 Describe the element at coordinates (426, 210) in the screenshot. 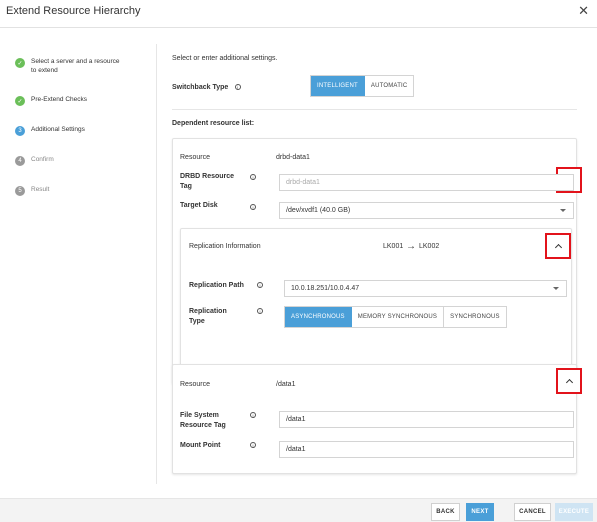

I see `target-disk-select: /dev/xvdf1 (40.0 GB)` at that location.